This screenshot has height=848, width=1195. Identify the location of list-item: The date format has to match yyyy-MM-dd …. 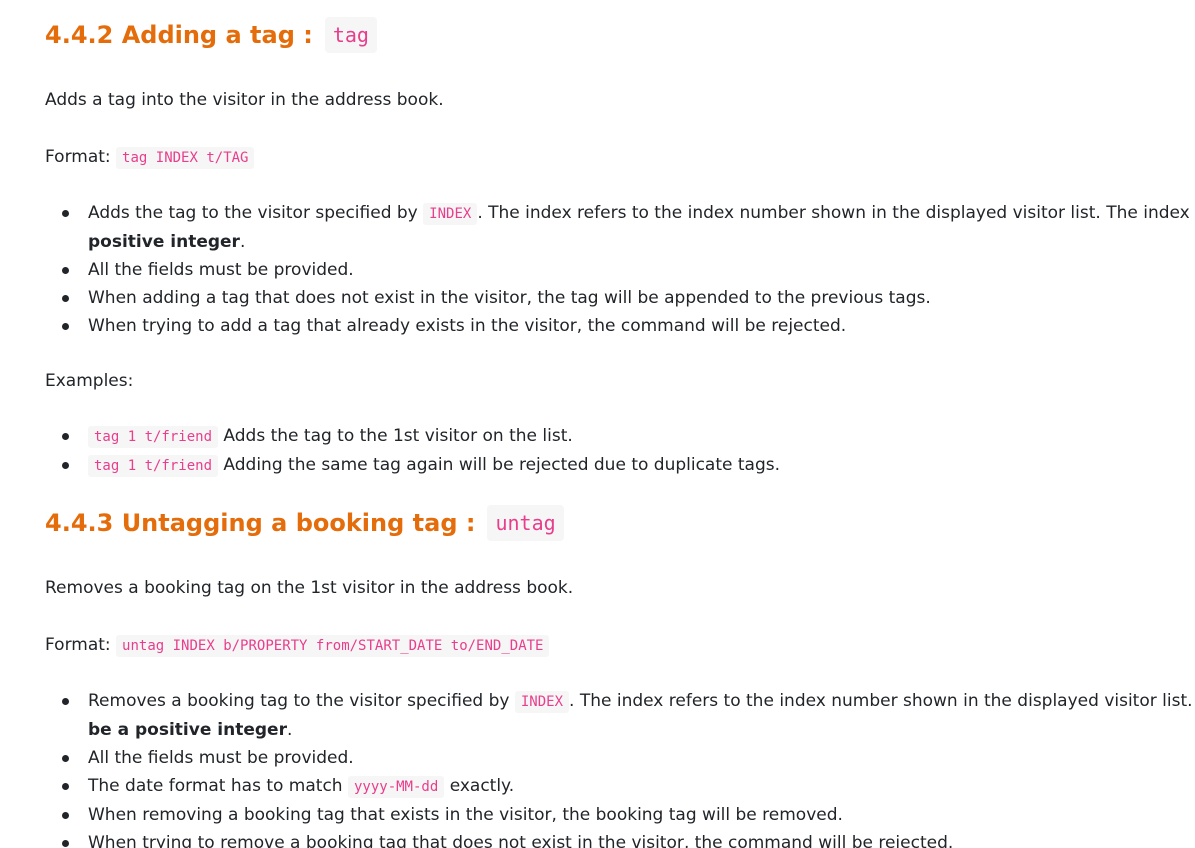
(628, 786).